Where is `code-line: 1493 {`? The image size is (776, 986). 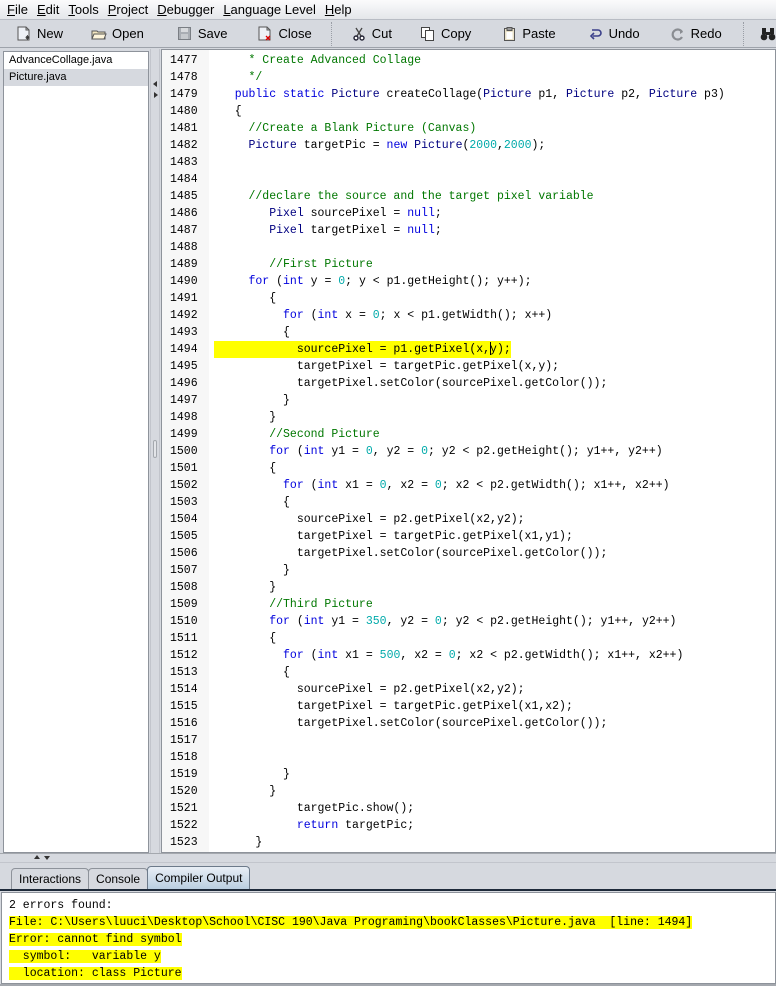 code-line: 1493 { is located at coordinates (468, 332).